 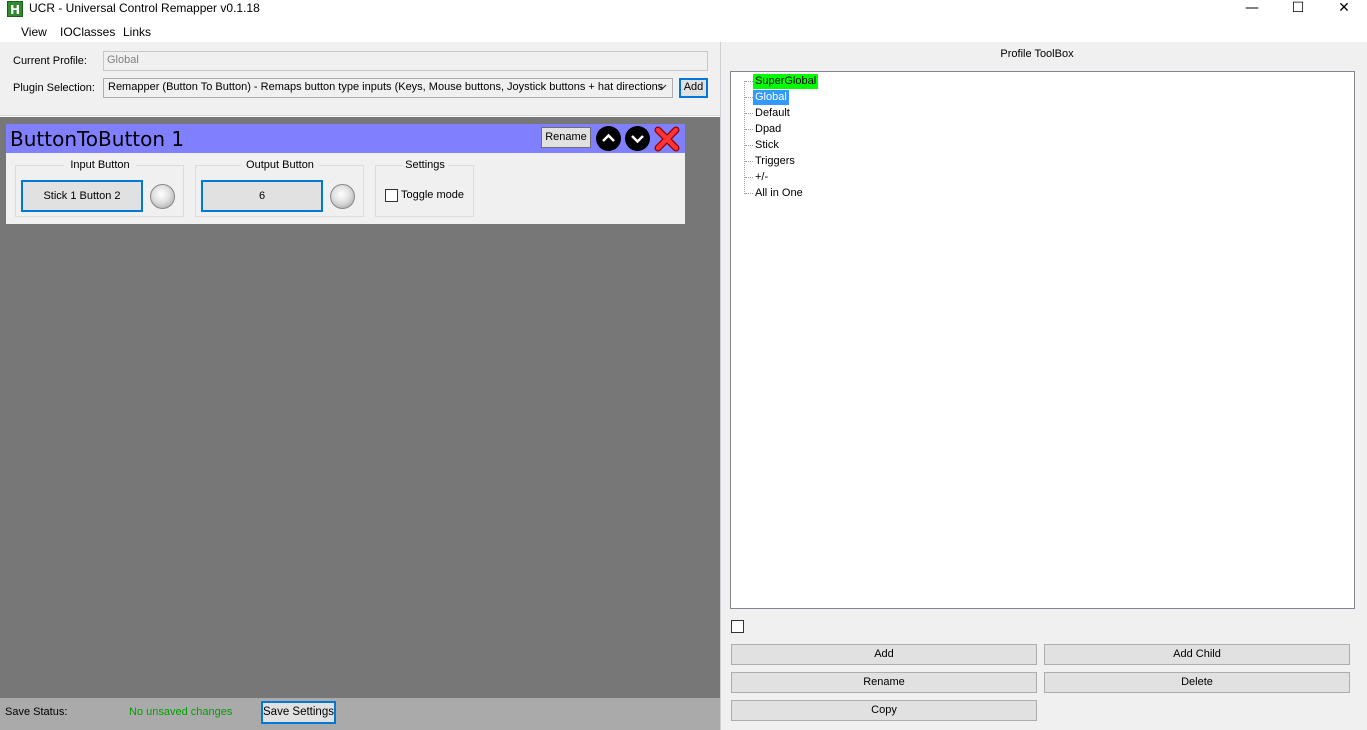 I want to click on app-icon: H, so click(x=15, y=9).